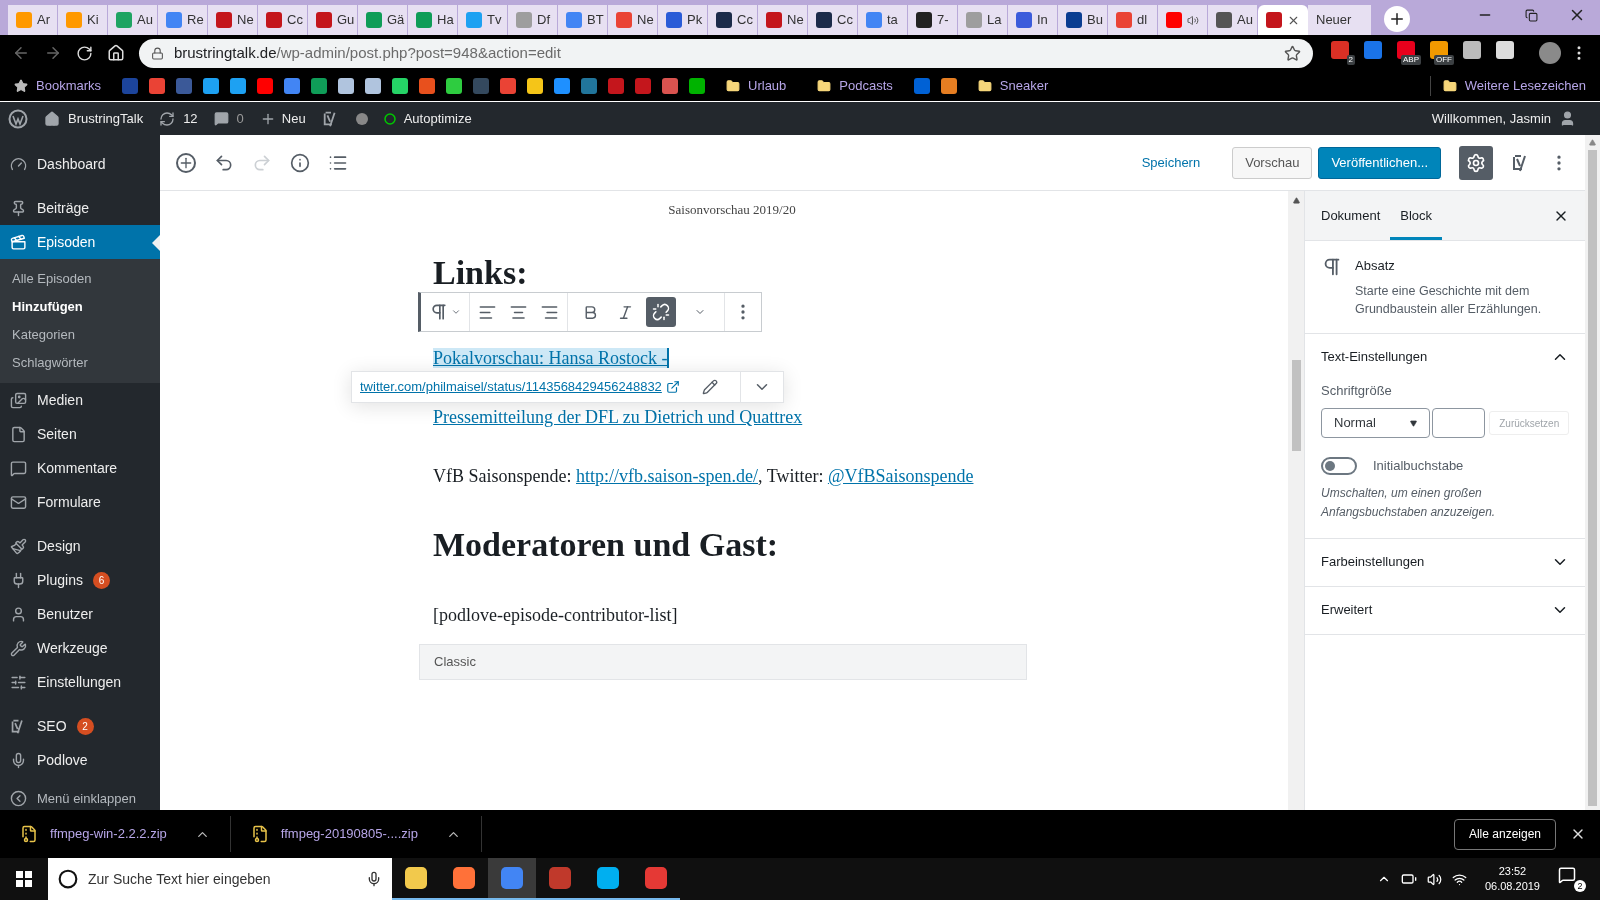  Describe the element at coordinates (683, 20) in the screenshot. I see `browser-tab: Pk` at that location.